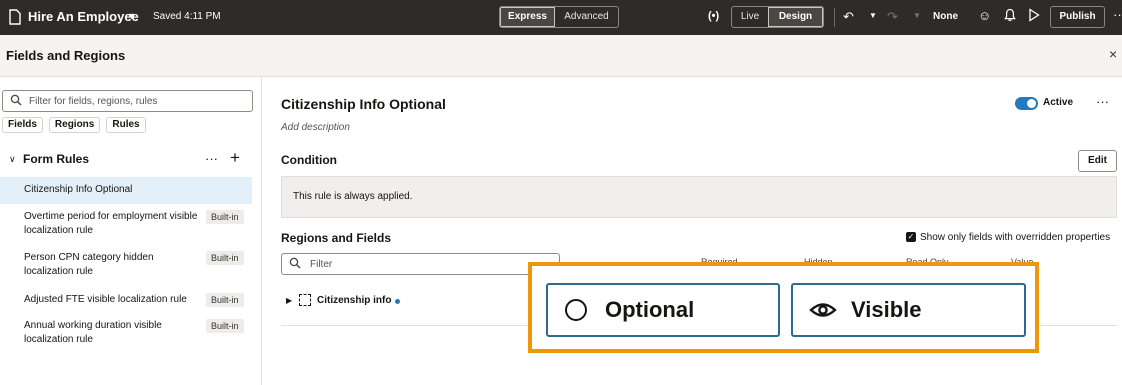 The height and width of the screenshot is (385, 1122). Describe the element at coordinates (309, 160) in the screenshot. I see `condition-heading: Condition` at that location.